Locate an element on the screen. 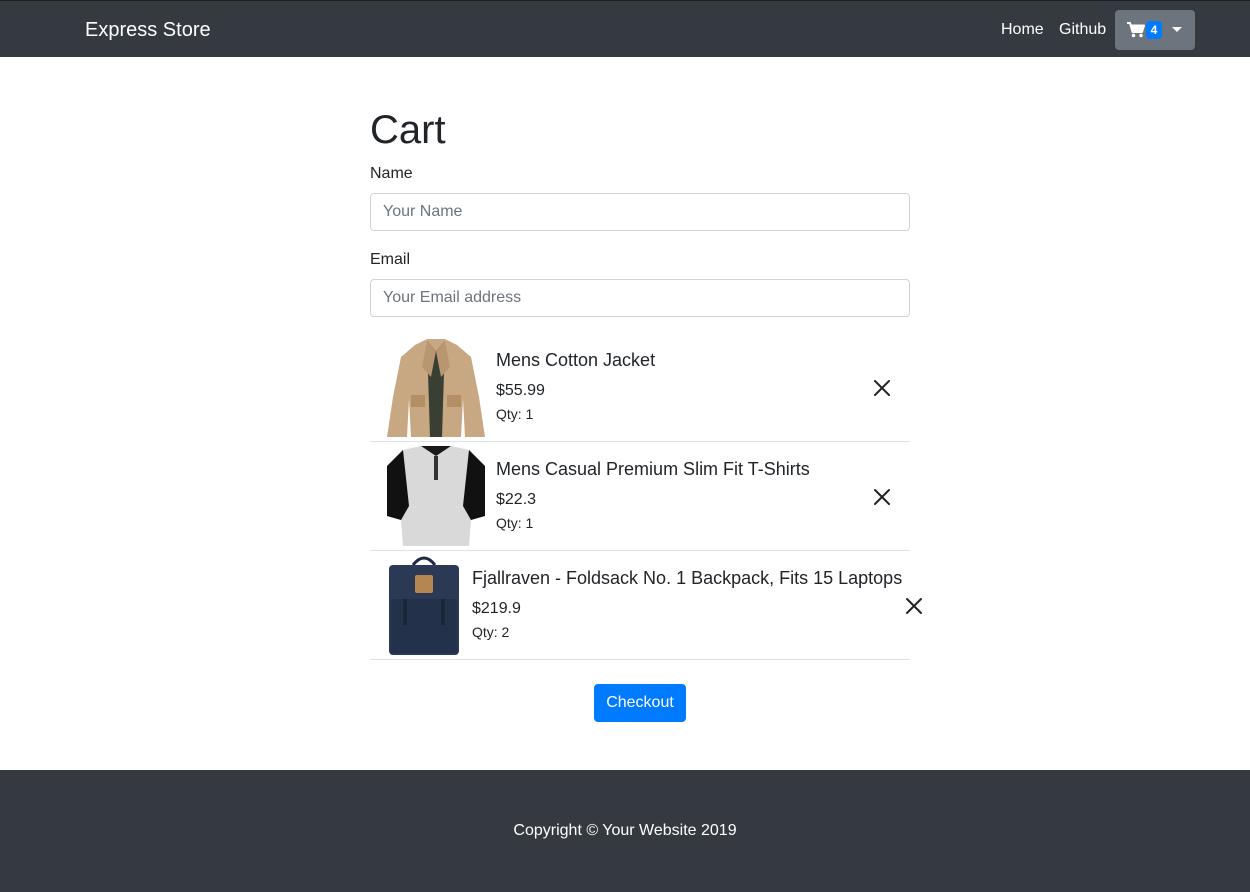 The image size is (1250, 892). item-price: $22.3 is located at coordinates (516, 499).